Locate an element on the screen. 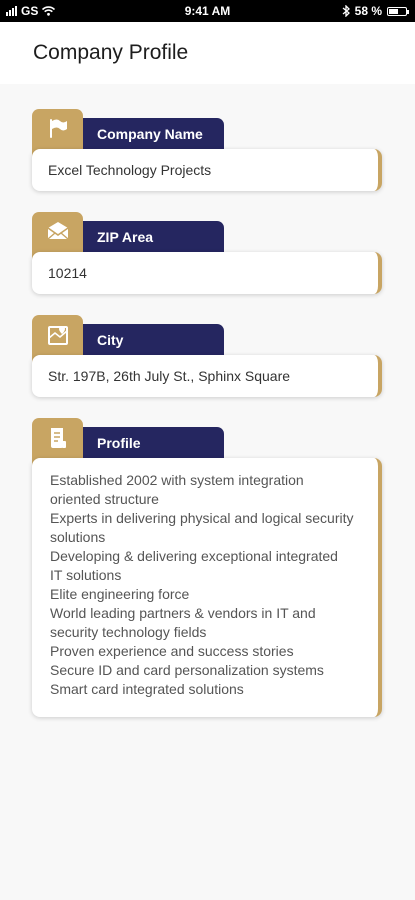 The image size is (415, 900). zip-area-value: 10214 is located at coordinates (67, 273).